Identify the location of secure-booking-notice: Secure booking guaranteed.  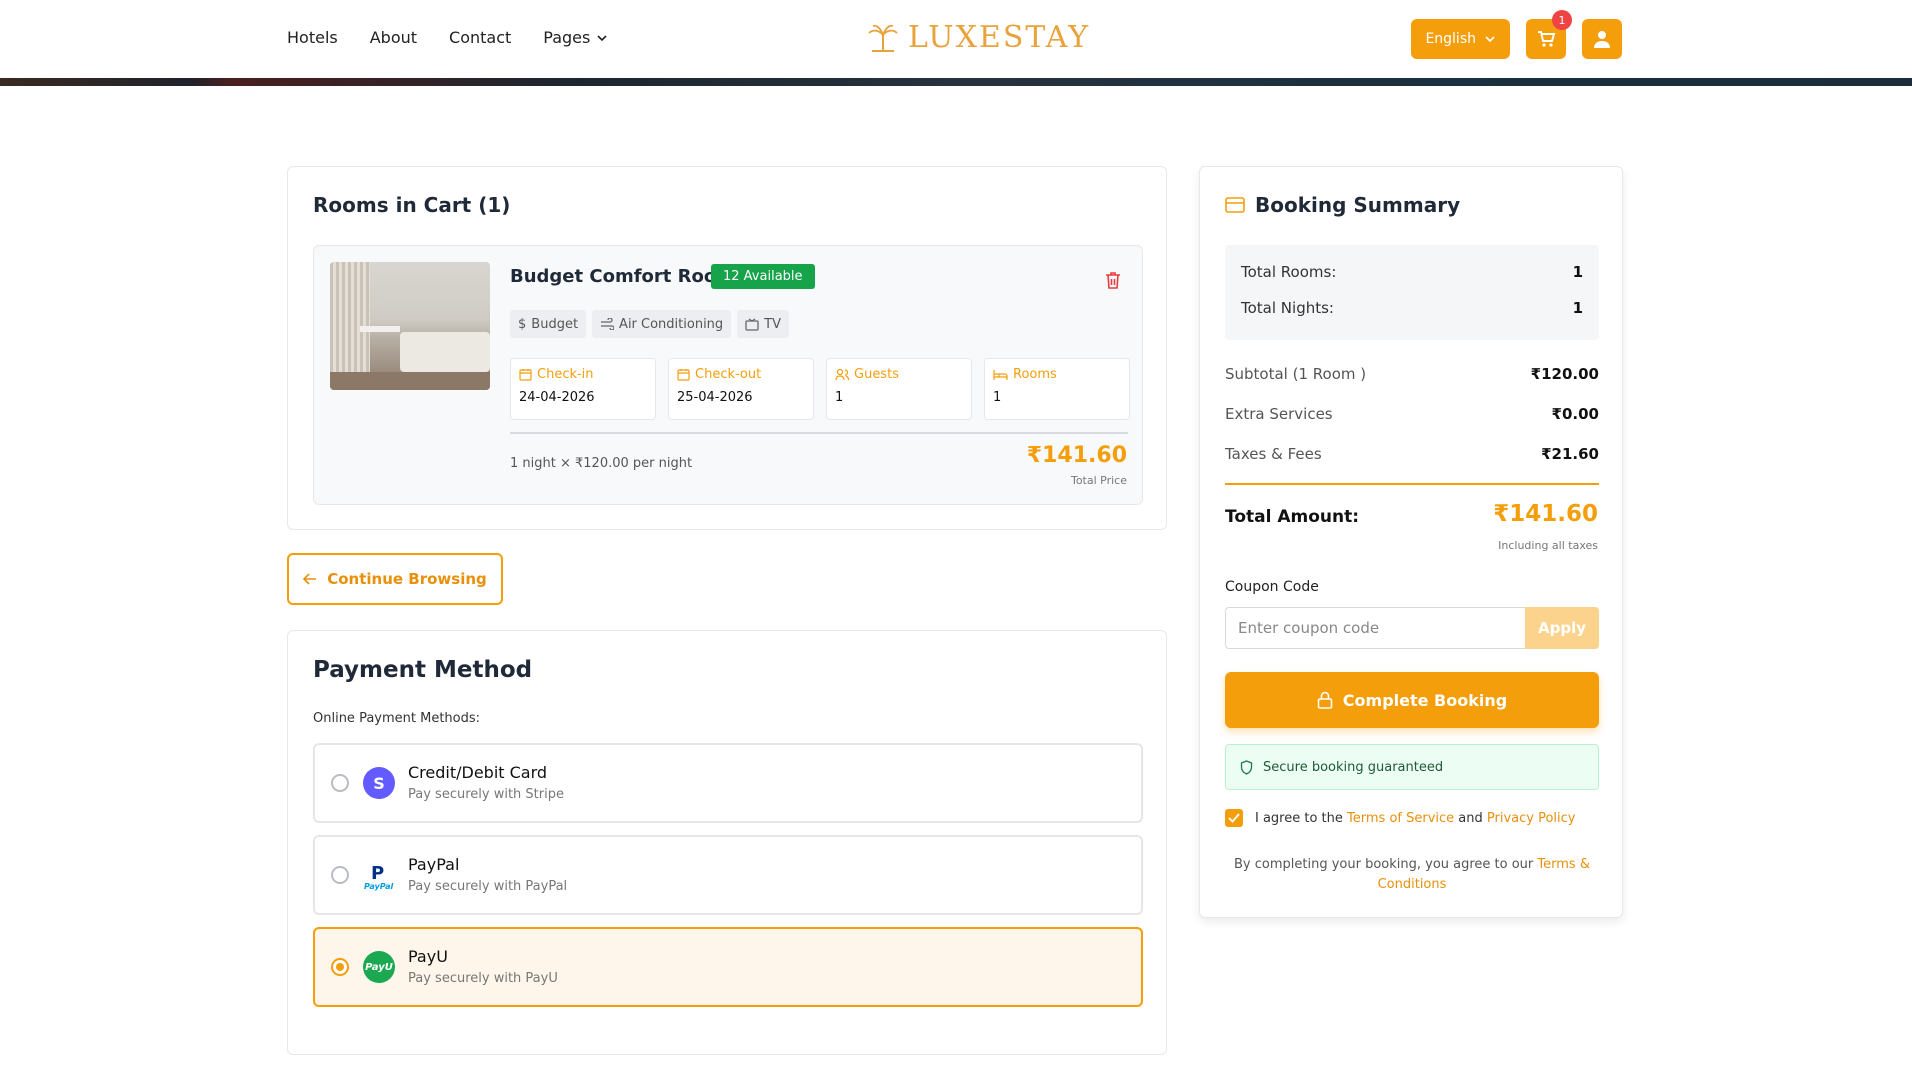
(1412, 767).